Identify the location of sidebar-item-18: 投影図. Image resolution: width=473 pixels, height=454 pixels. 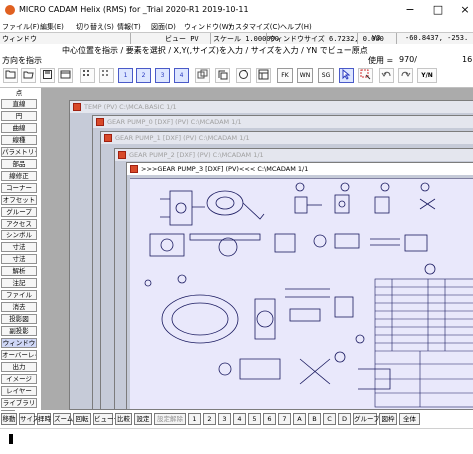
(19, 319).